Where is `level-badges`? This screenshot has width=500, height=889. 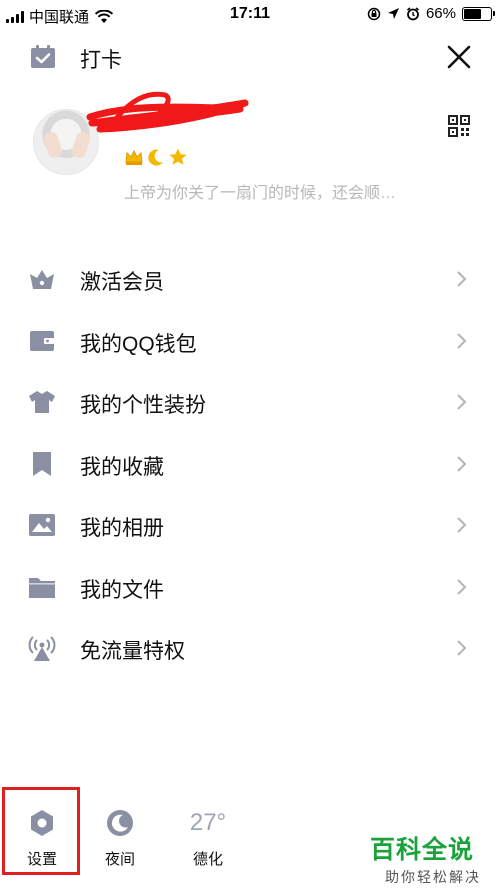
level-badges is located at coordinates (156, 157).